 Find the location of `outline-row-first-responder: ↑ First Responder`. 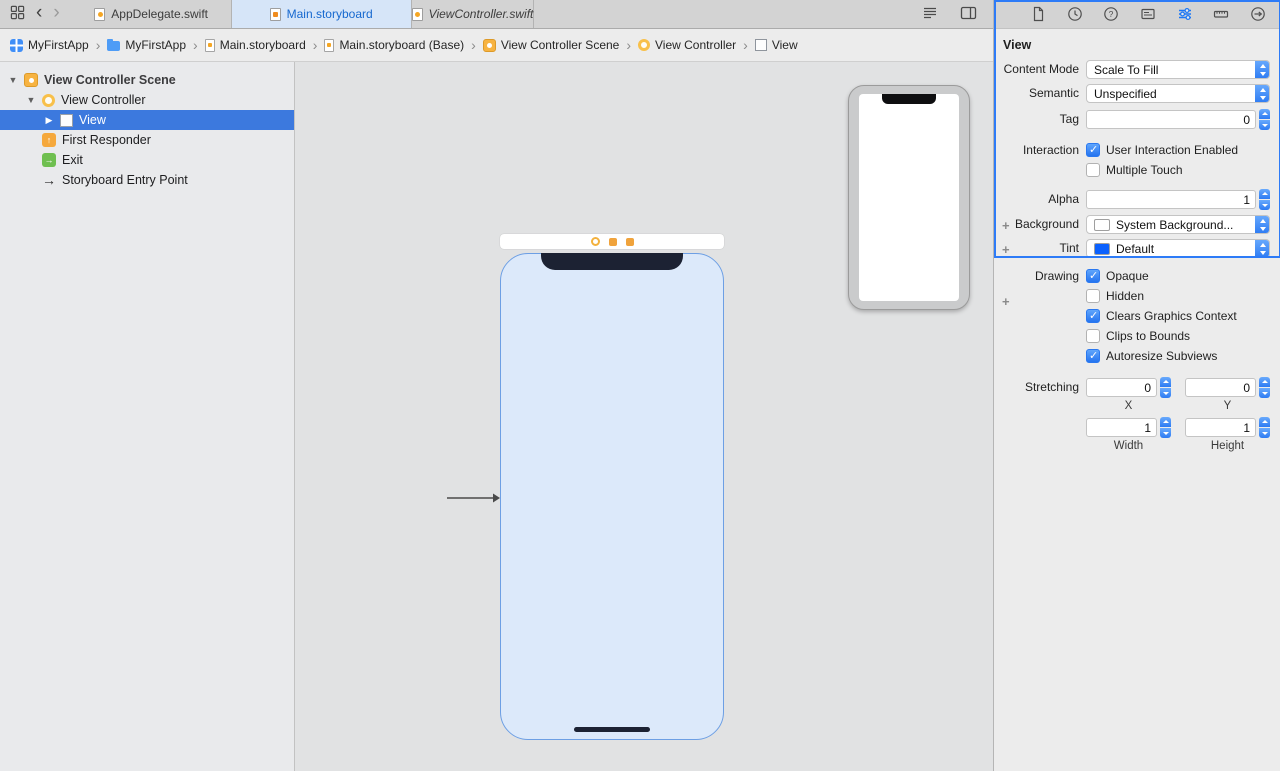

outline-row-first-responder: ↑ First Responder is located at coordinates (147, 140).